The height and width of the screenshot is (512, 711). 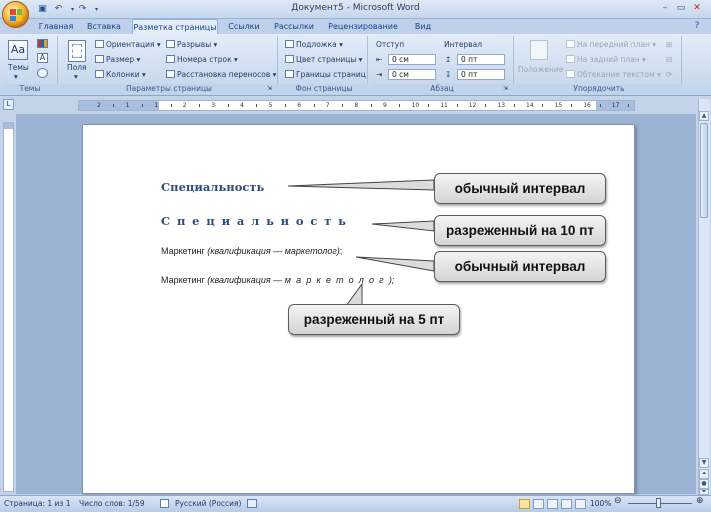 What do you see at coordinates (42, 58) in the screenshot?
I see `theme-fonts-icon: A` at bounding box center [42, 58].